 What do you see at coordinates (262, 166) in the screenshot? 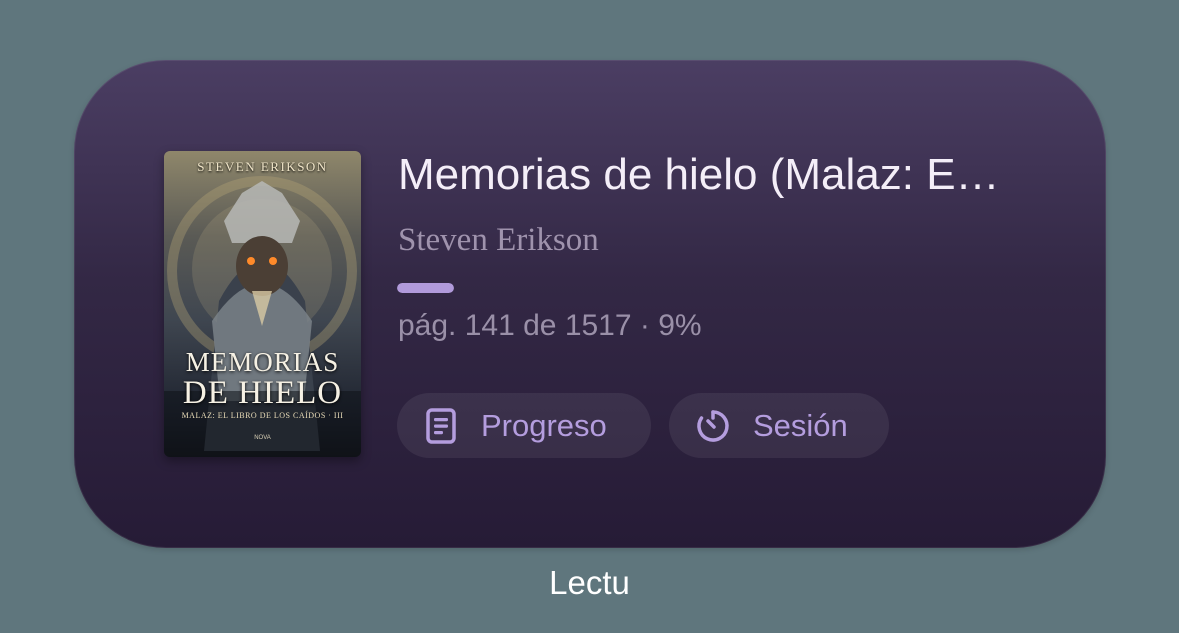
I see `cover-author-text: STEVEN ERIKSON` at bounding box center [262, 166].